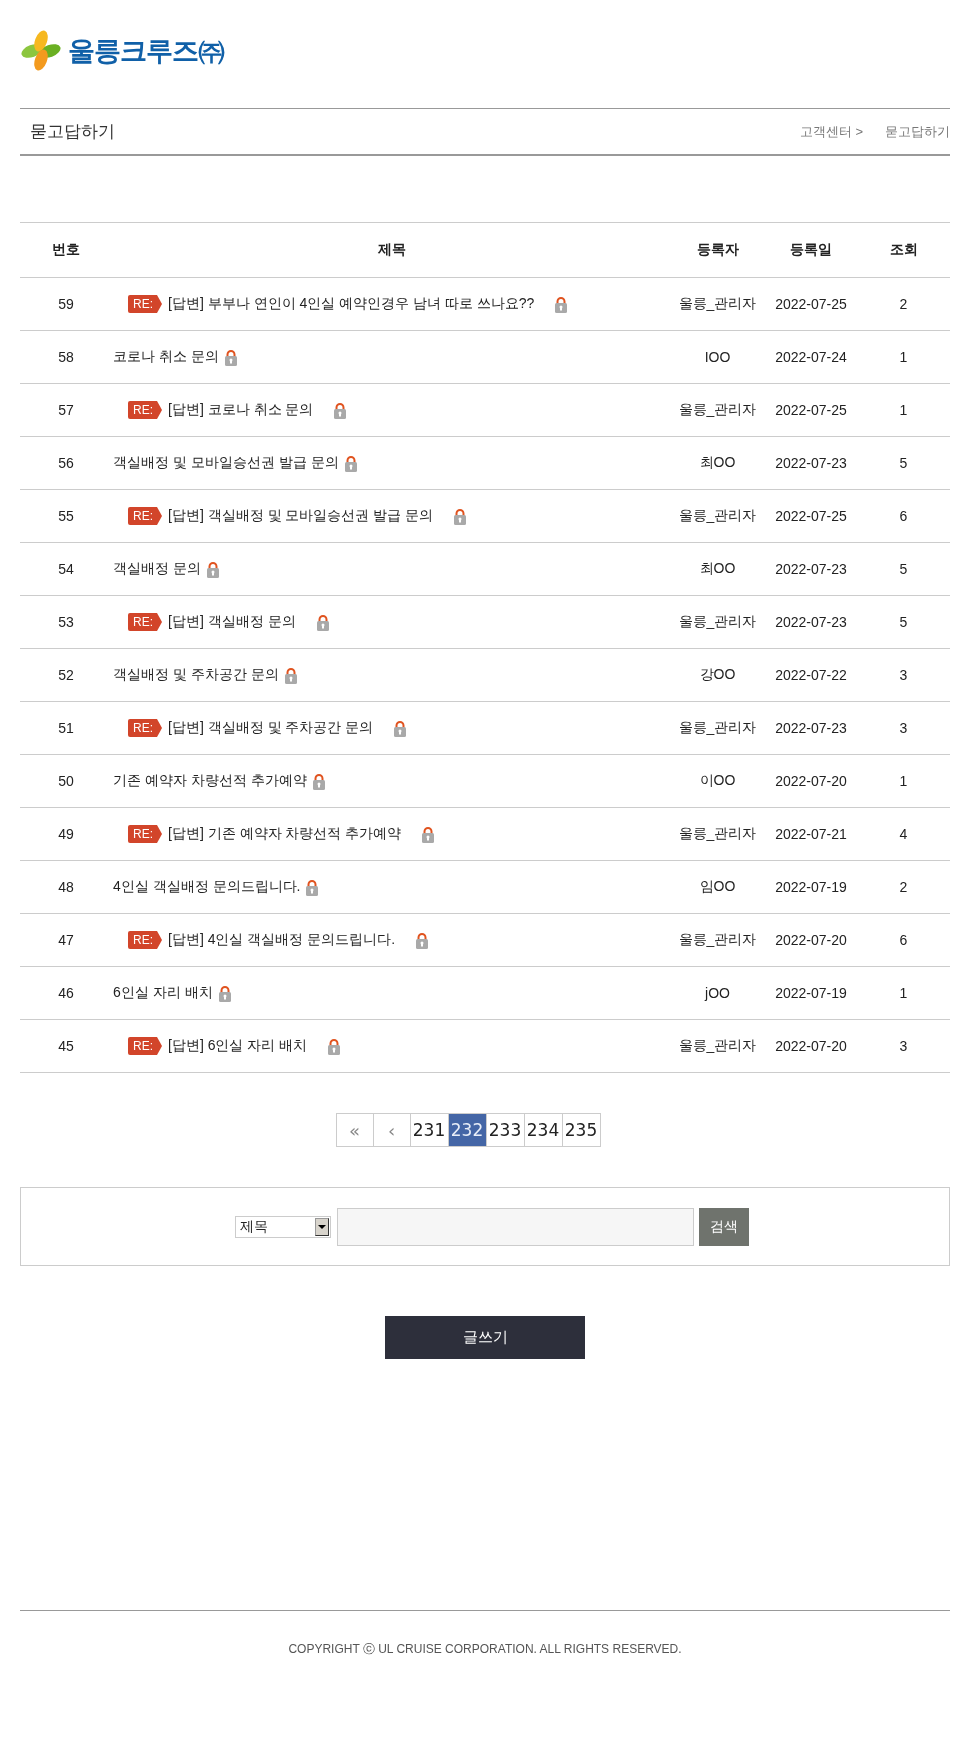 The height and width of the screenshot is (1742, 970). What do you see at coordinates (210, 781) in the screenshot?
I see `post-title-link: 기존 예약자 차량선적 추가예약` at bounding box center [210, 781].